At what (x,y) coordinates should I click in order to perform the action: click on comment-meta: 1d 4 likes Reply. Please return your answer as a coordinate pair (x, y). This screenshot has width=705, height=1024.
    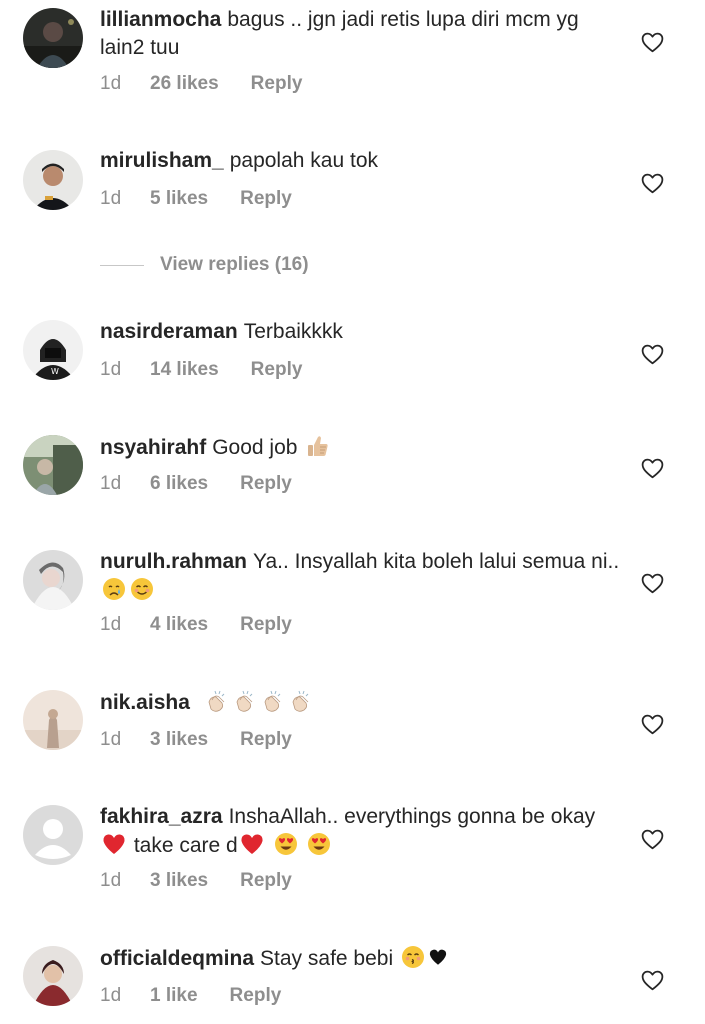
    Looking at the image, I should click on (196, 625).